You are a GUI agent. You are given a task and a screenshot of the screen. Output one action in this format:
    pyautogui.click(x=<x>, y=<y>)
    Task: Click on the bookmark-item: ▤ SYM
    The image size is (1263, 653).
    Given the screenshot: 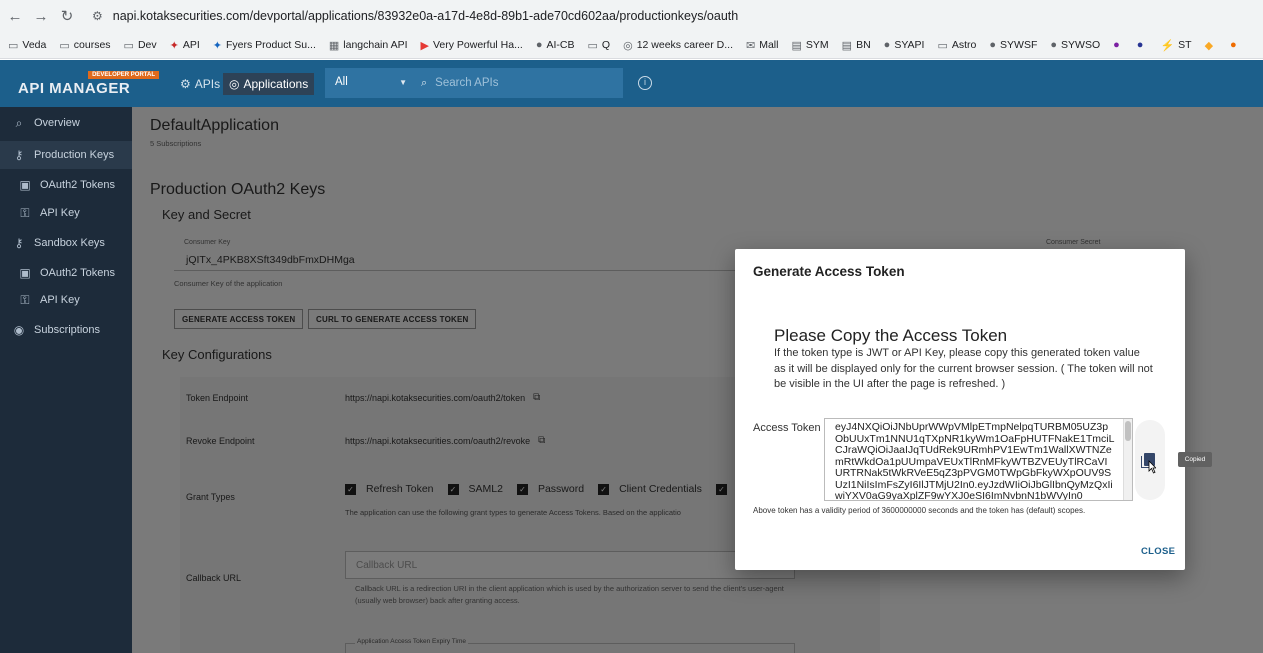 What is the action you would take?
    pyautogui.click(x=809, y=45)
    